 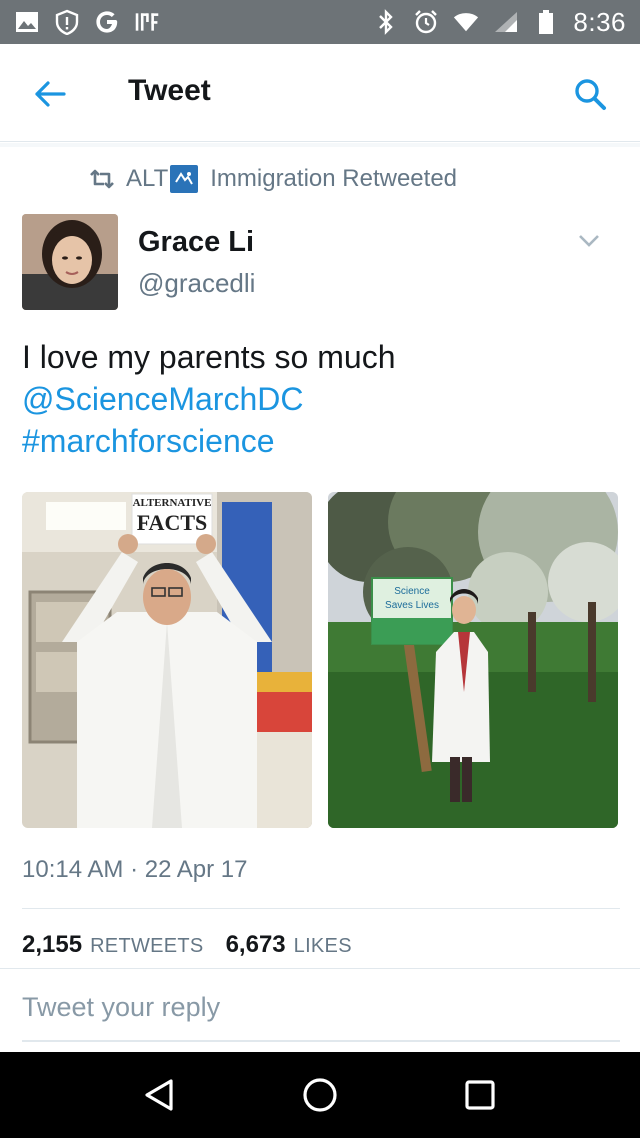 What do you see at coordinates (599, 21) in the screenshot?
I see `status-time: 8:36` at bounding box center [599, 21].